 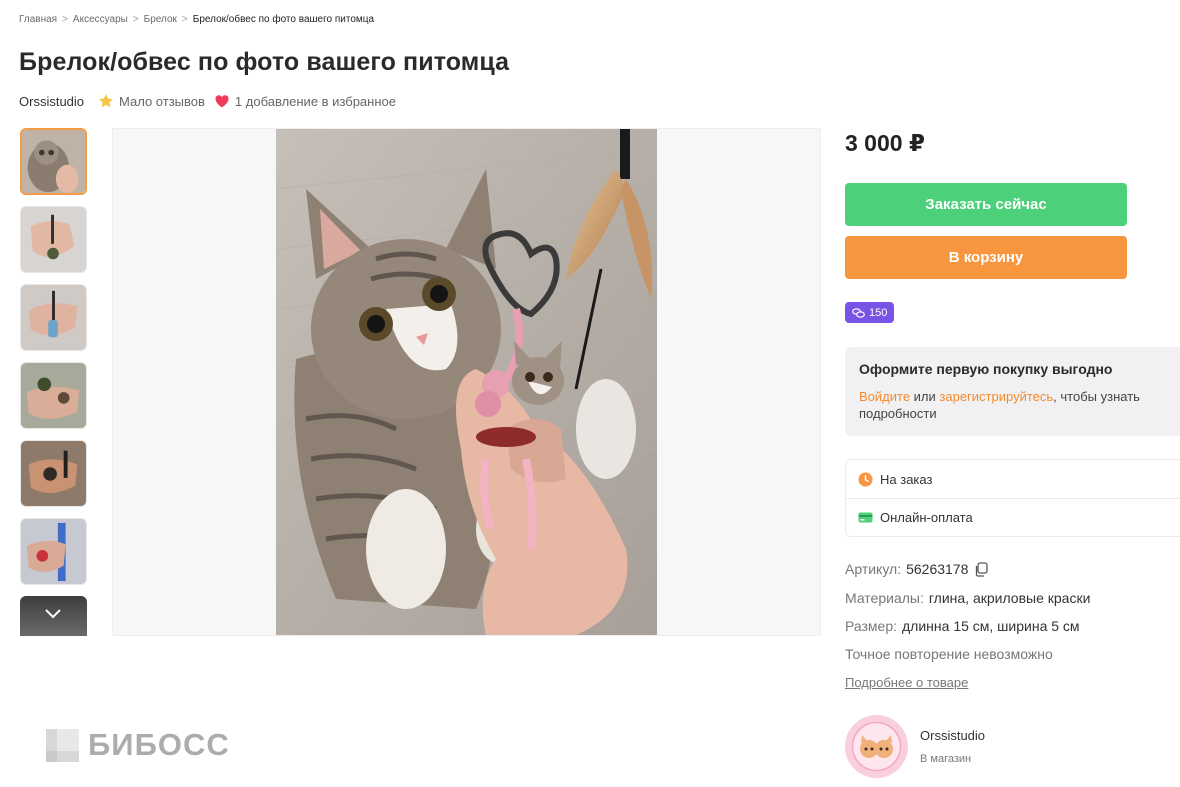 What do you see at coordinates (991, 626) in the screenshot?
I see `spec-value: длинна 15 см, ширина 5 см` at bounding box center [991, 626].